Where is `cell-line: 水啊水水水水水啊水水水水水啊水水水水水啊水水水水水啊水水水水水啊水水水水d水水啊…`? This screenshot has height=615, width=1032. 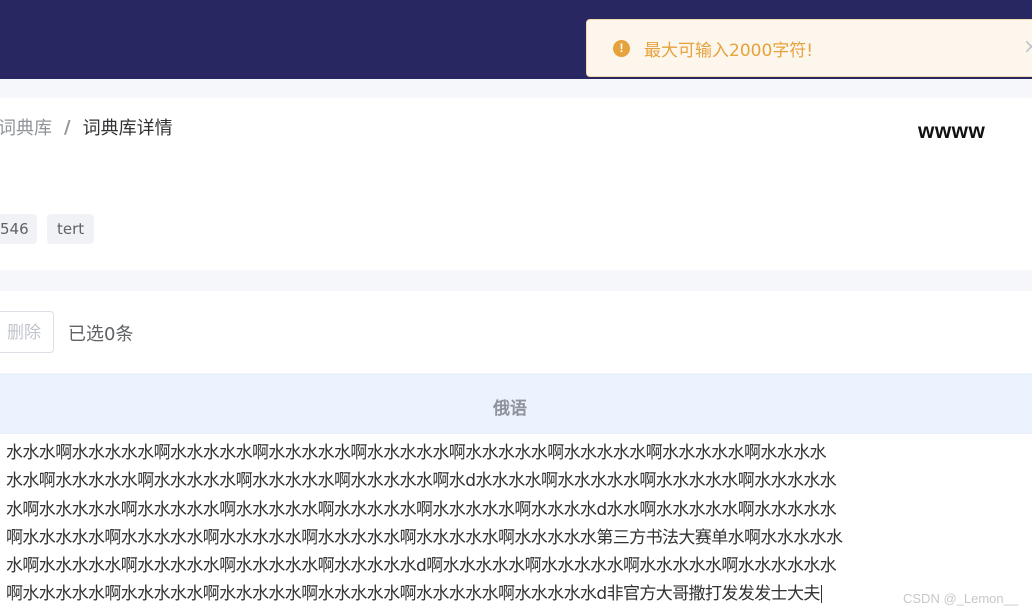 cell-line: 水啊水水水水水啊水水水水水啊水水水水水啊水水水水水啊水水水水水啊水水水水d水水啊… is located at coordinates (421, 509).